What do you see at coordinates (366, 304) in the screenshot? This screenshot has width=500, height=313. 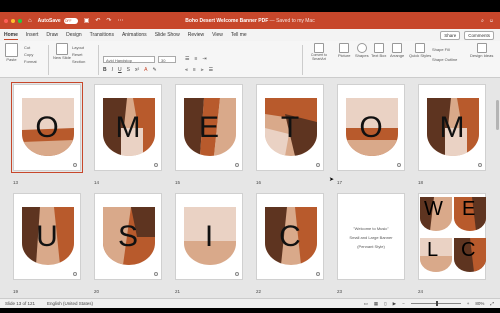 I see `normal-view-icon: ▭` at bounding box center [366, 304].